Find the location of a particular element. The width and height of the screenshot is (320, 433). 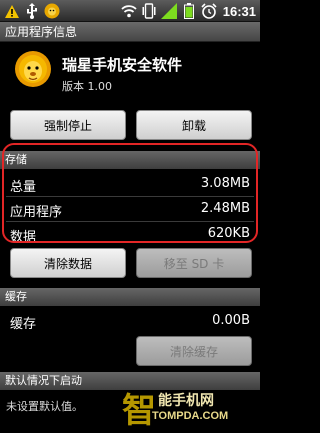

status-bar-notifications is located at coordinates (32, 11).